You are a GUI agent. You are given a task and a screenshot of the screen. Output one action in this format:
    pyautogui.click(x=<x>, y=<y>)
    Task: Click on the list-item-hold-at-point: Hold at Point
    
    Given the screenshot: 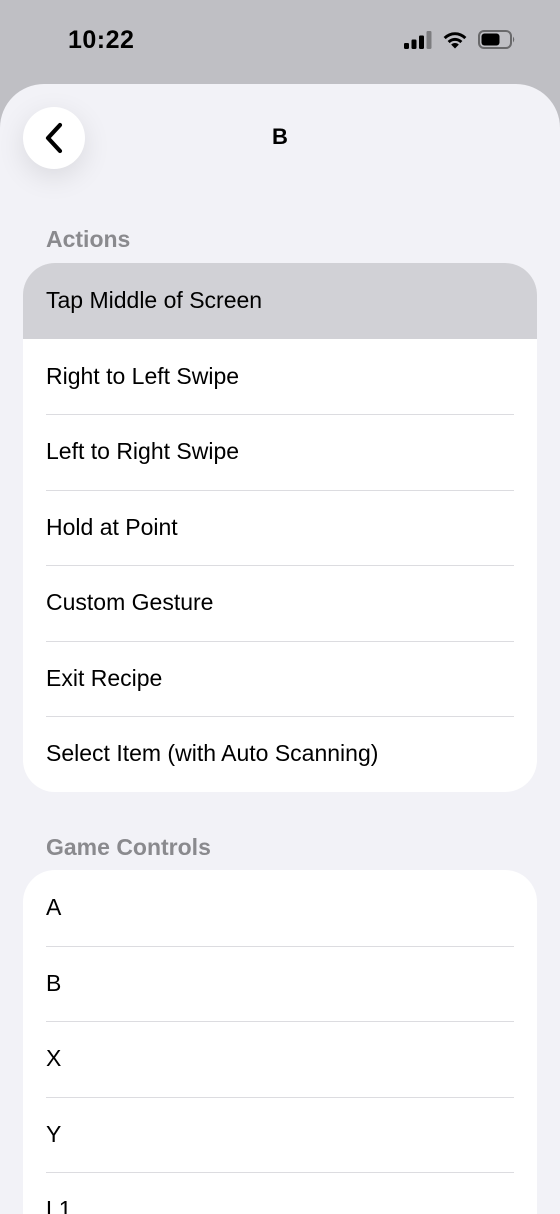 What is the action you would take?
    pyautogui.click(x=280, y=527)
    